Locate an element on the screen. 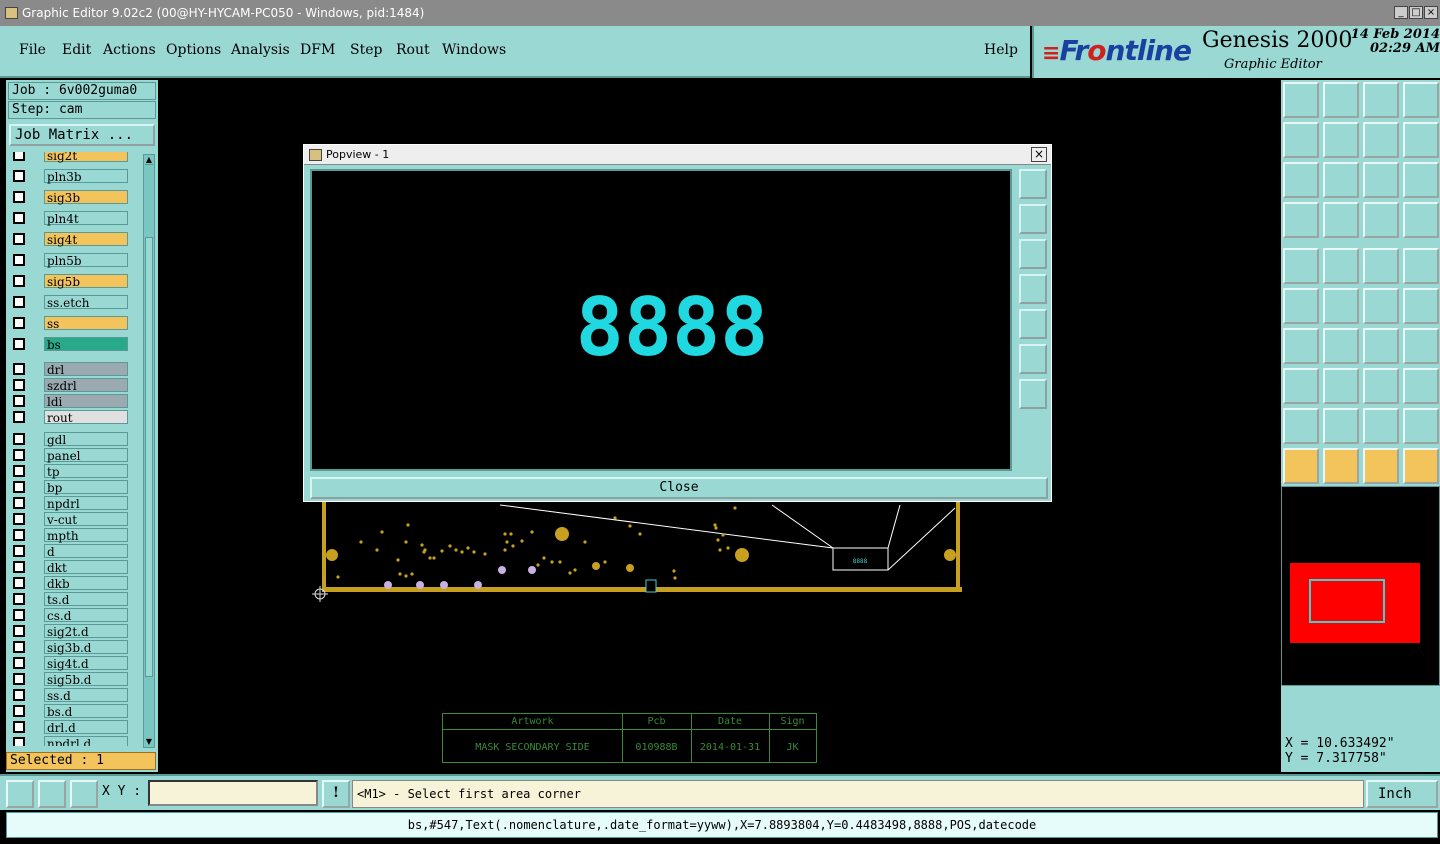  slash-tool is located at coordinates (1301, 346).